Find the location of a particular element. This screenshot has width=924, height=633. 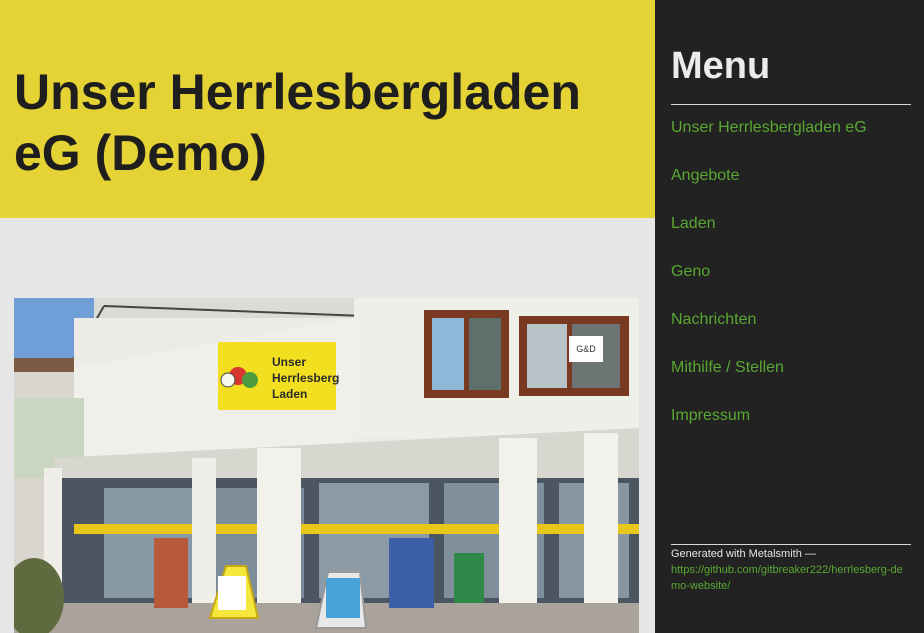

menu-link-angebote: Angebote is located at coordinates (705, 176).